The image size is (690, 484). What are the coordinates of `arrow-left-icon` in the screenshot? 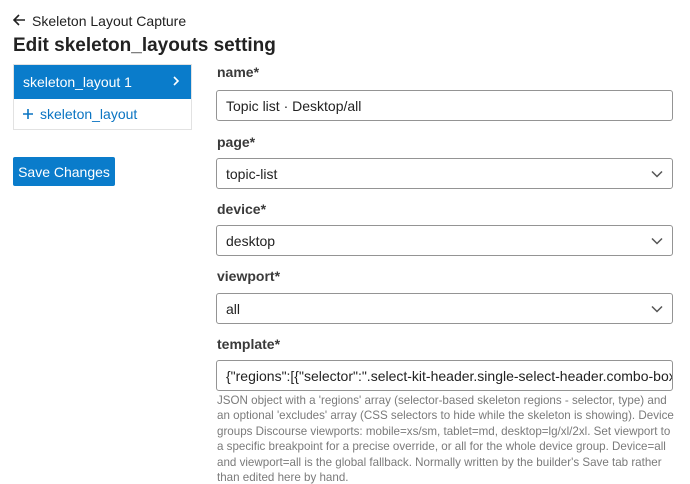 It's located at (19, 21).